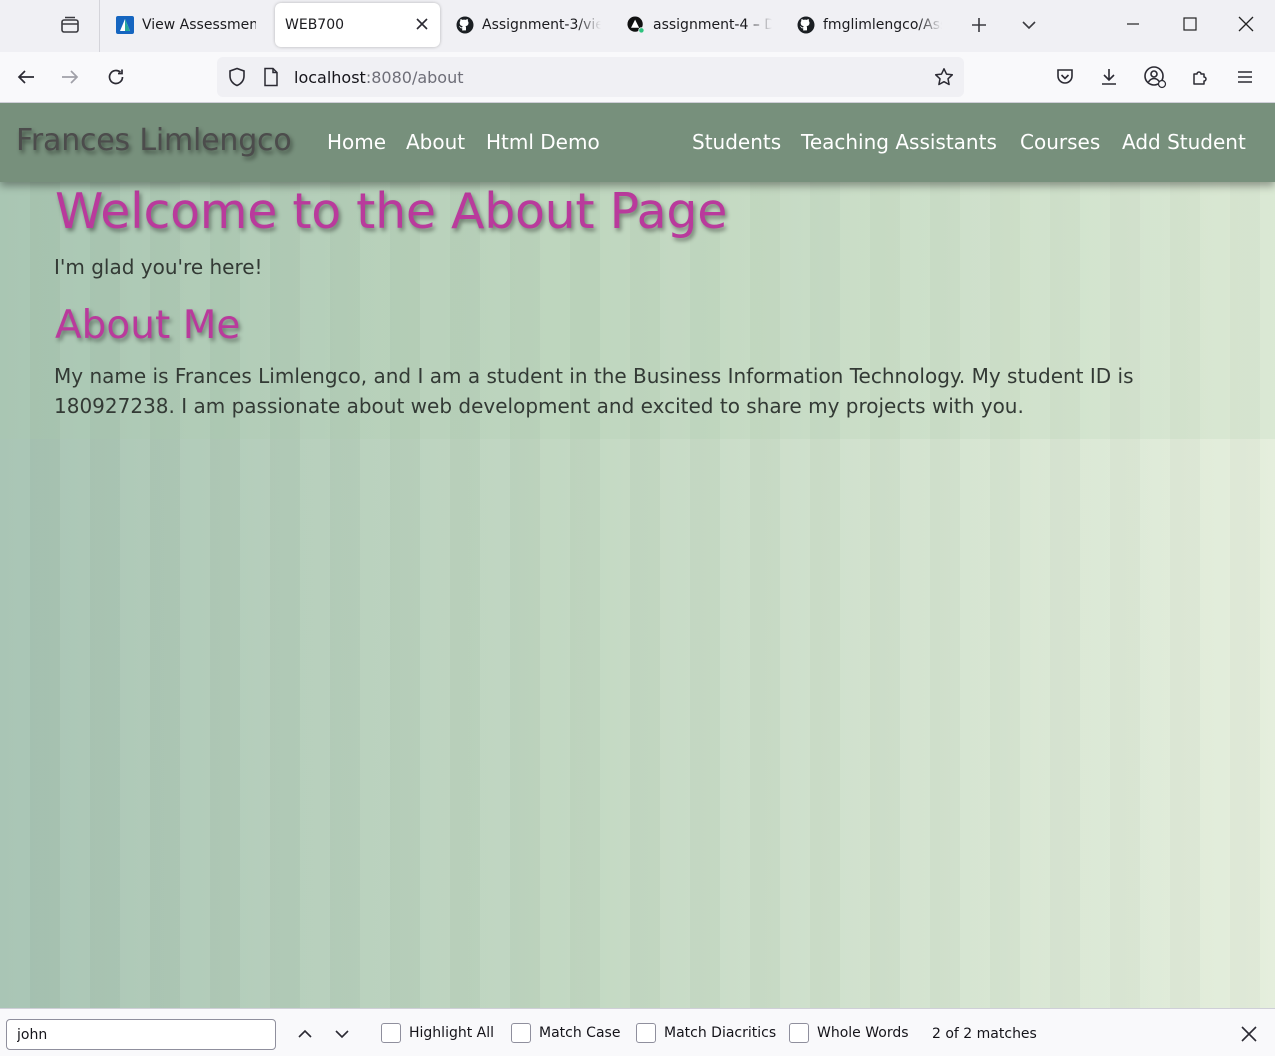 This screenshot has height=1056, width=1275. What do you see at coordinates (882, 25) in the screenshot?
I see `tab-title: fmglimlengco/Ass` at bounding box center [882, 25].